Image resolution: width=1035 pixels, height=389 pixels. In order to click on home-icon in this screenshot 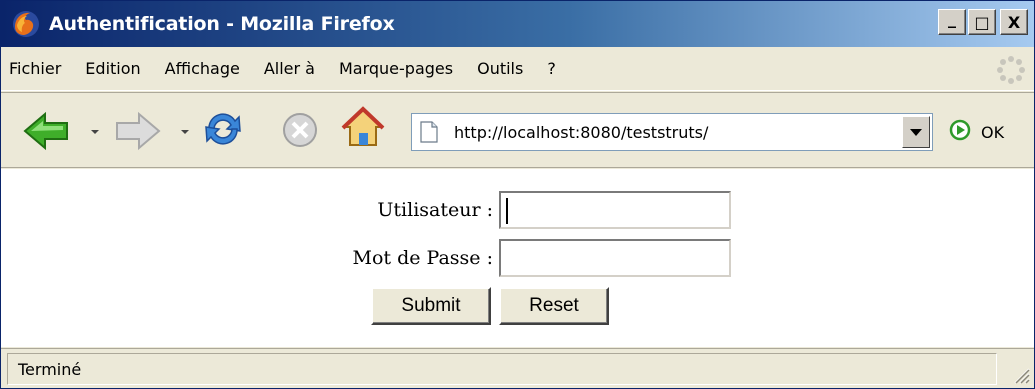, I will do `click(363, 129)`.